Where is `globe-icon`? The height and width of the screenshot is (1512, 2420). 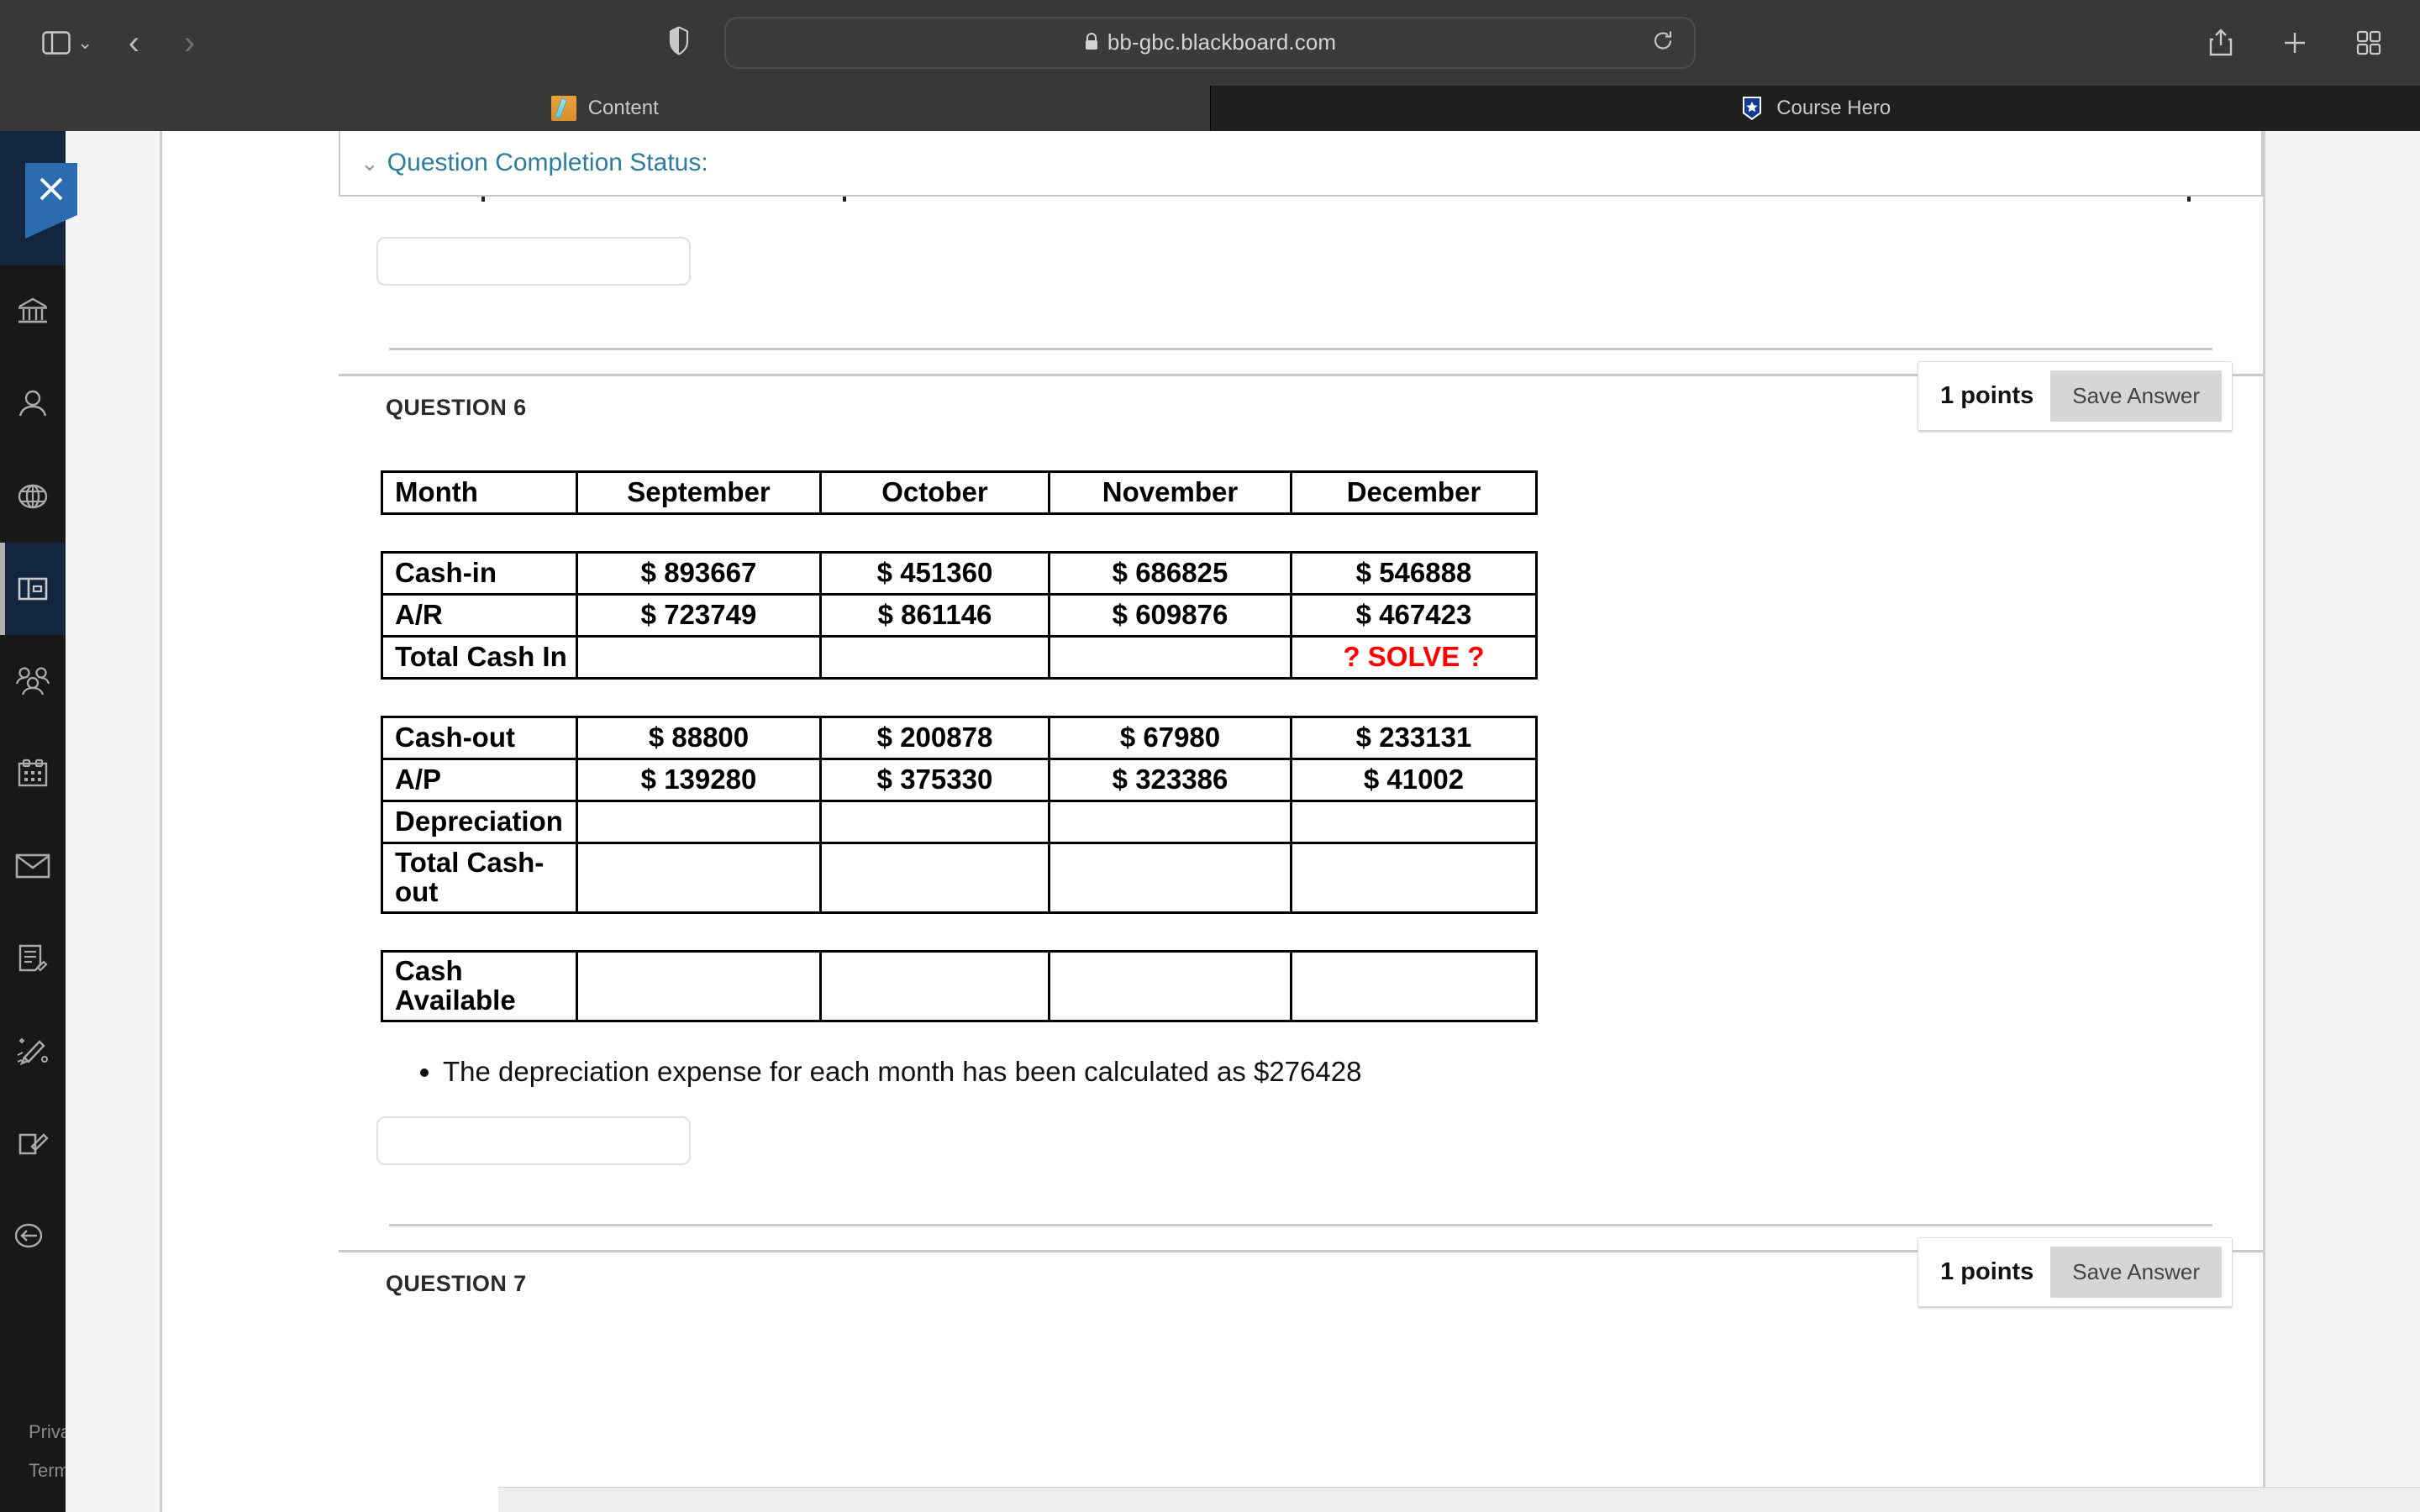 globe-icon is located at coordinates (33, 496).